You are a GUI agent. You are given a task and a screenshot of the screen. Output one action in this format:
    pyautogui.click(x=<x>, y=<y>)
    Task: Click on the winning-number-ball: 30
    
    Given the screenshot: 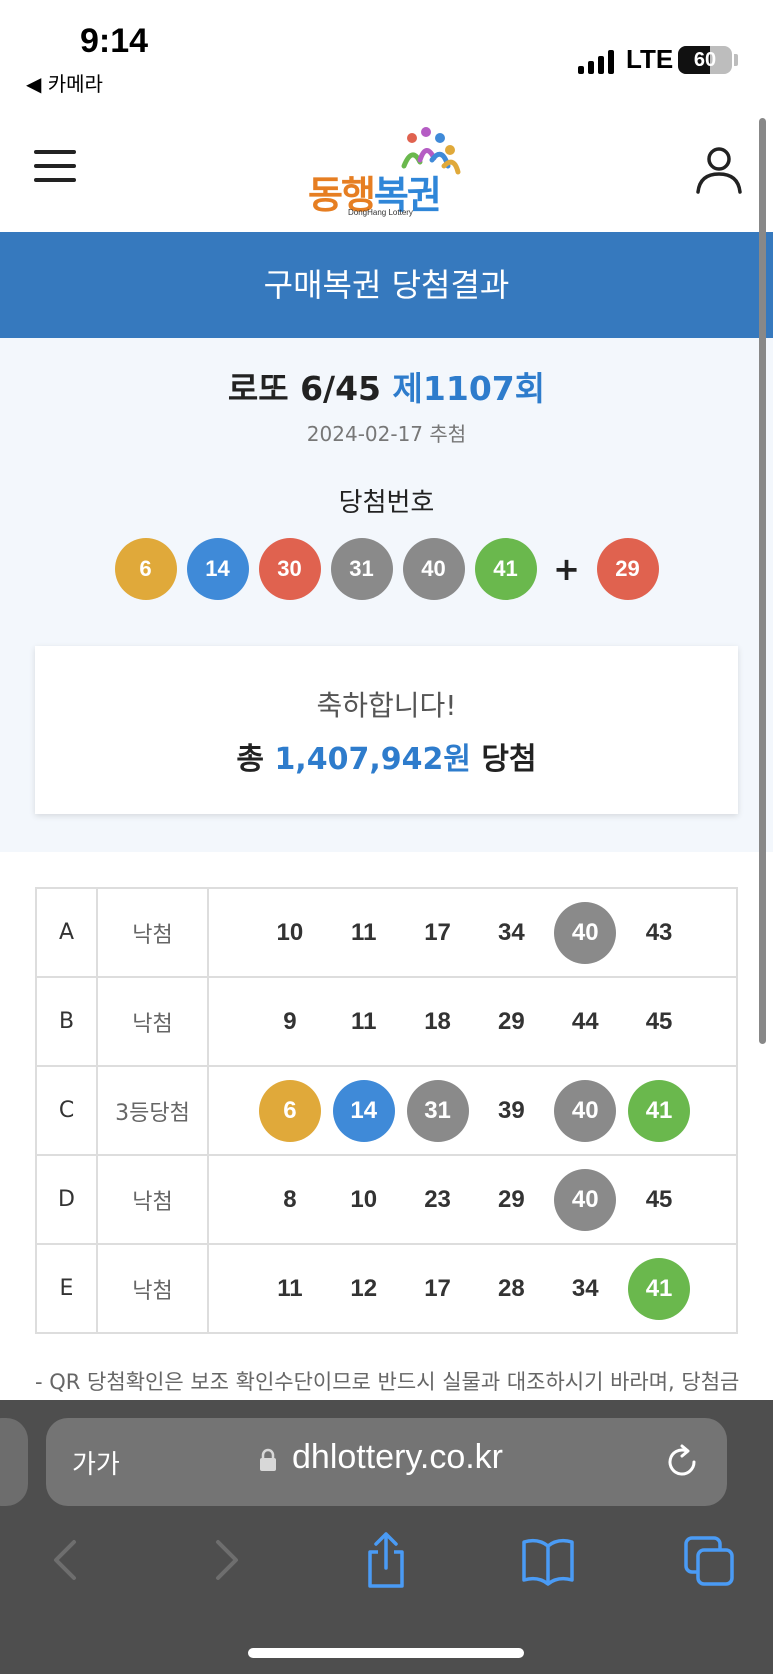 What is the action you would take?
    pyautogui.click(x=289, y=569)
    